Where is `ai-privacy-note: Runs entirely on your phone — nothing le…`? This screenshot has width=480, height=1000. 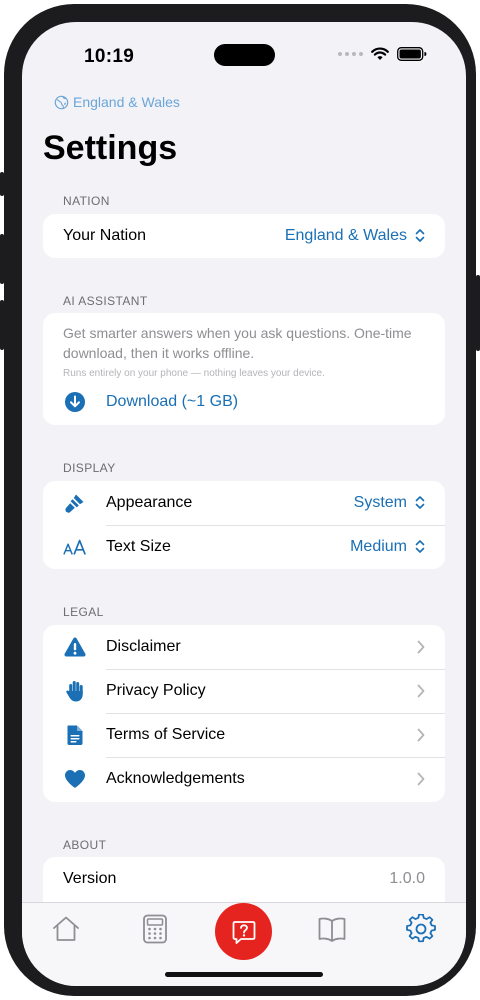
ai-privacy-note: Runs entirely on your phone — nothing le… is located at coordinates (194, 373).